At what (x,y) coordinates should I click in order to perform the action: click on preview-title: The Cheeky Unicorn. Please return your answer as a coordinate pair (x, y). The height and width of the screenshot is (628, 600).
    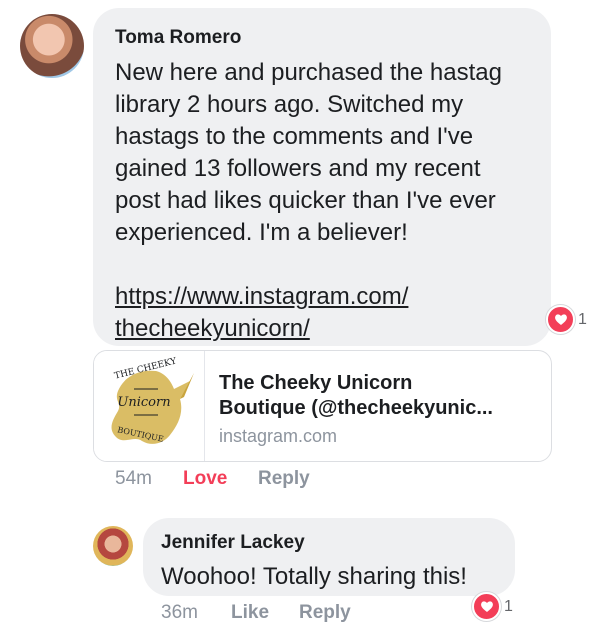
    Looking at the image, I should click on (316, 383).